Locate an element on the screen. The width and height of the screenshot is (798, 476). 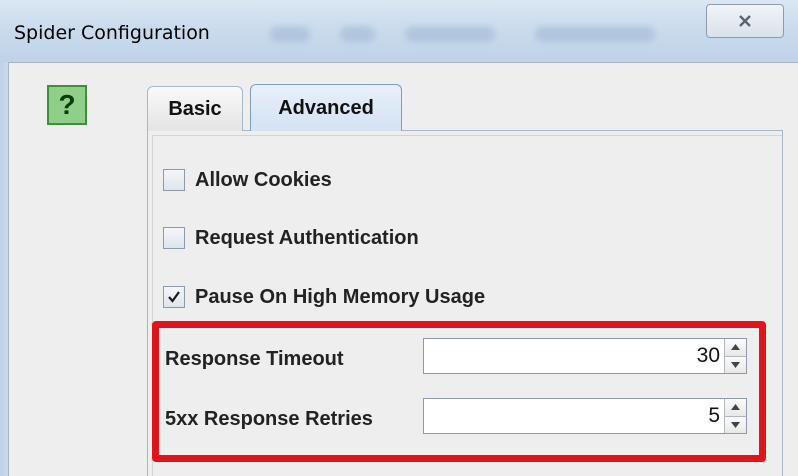
close-icon is located at coordinates (745, 21).